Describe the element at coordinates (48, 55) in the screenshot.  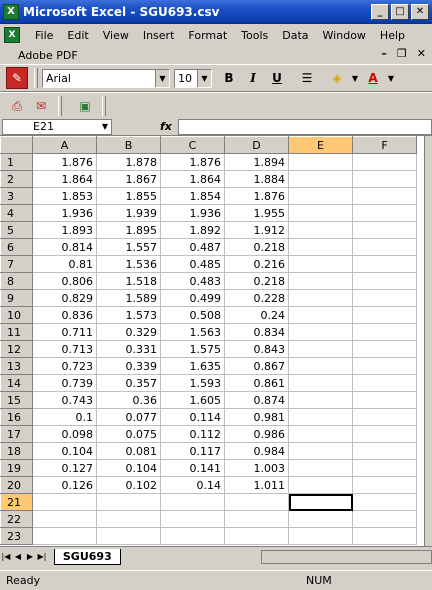
I see `menu-adobe-pdf: Adobe PDF` at that location.